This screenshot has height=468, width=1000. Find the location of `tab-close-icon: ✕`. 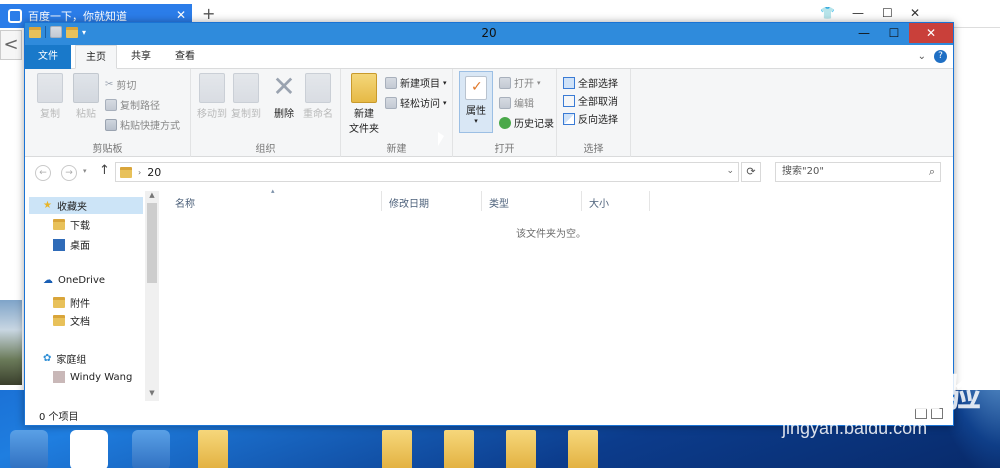

tab-close-icon: ✕ is located at coordinates (181, 15).